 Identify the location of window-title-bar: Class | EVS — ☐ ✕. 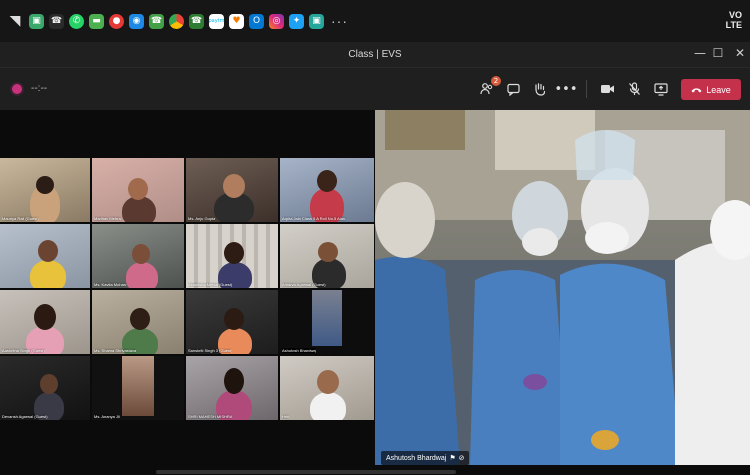
(375, 55).